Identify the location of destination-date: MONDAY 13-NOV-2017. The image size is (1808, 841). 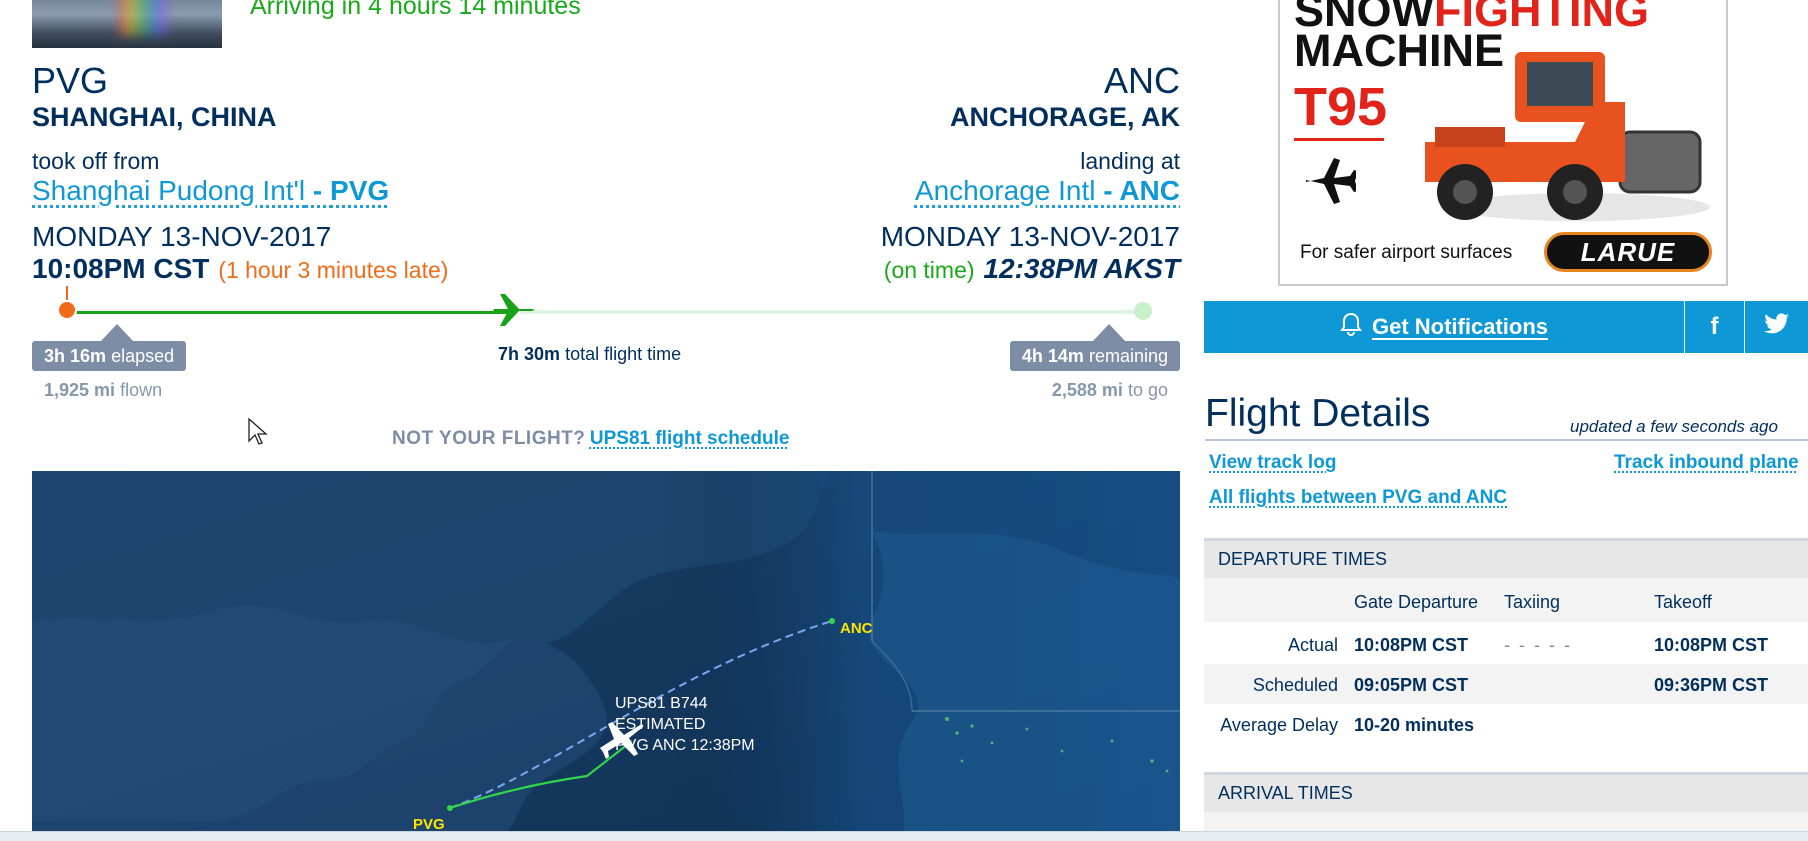
(1030, 236).